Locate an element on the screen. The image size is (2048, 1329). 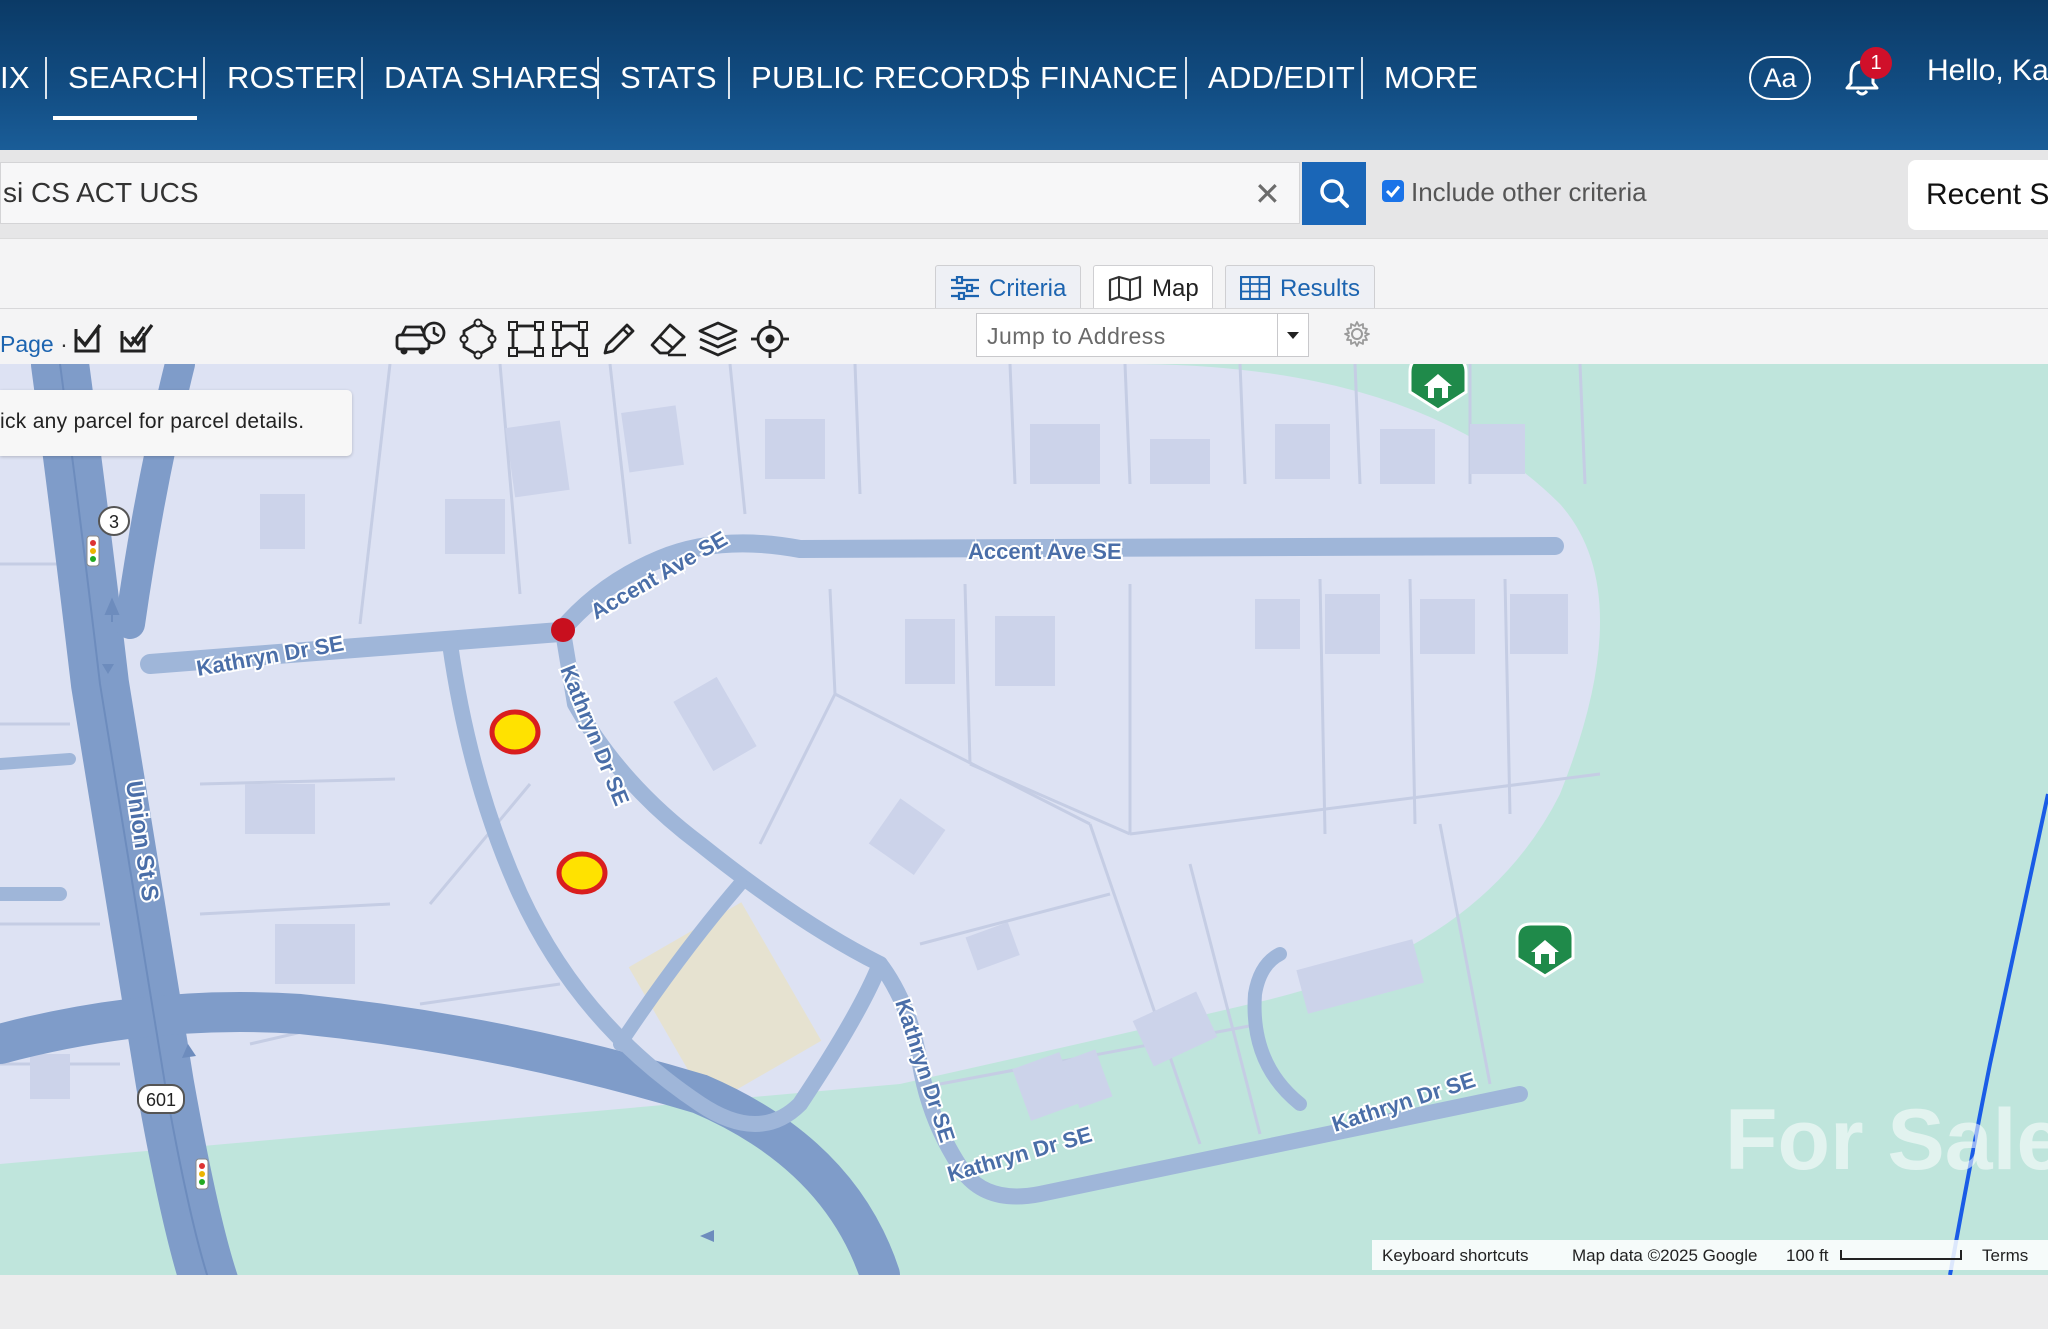
notification-badge: 1 is located at coordinates (1876, 63).